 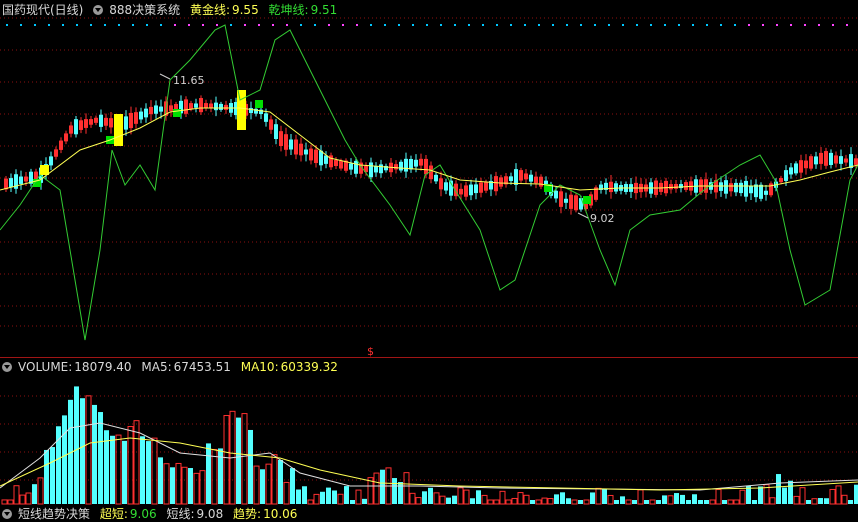 What do you see at coordinates (247, 514) in the screenshot?
I see `trend-label: 趋势:` at bounding box center [247, 514].